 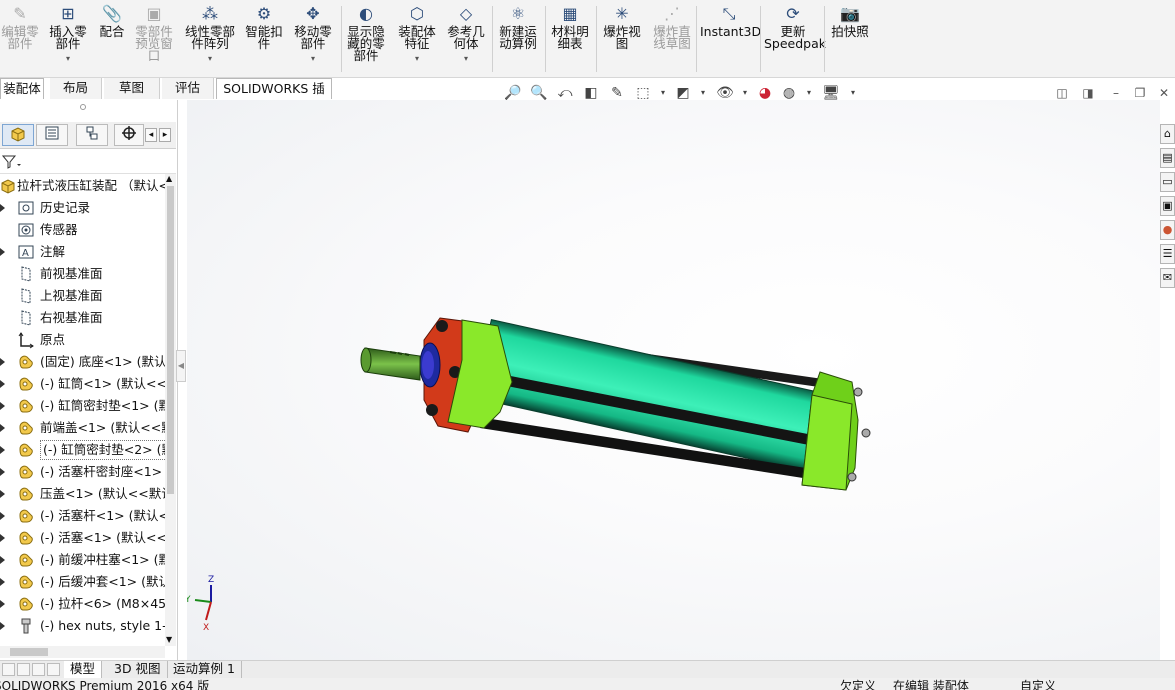 What do you see at coordinates (730, 39) in the screenshot?
I see `instant3d-button: ⤡ Instant3D` at bounding box center [730, 39].